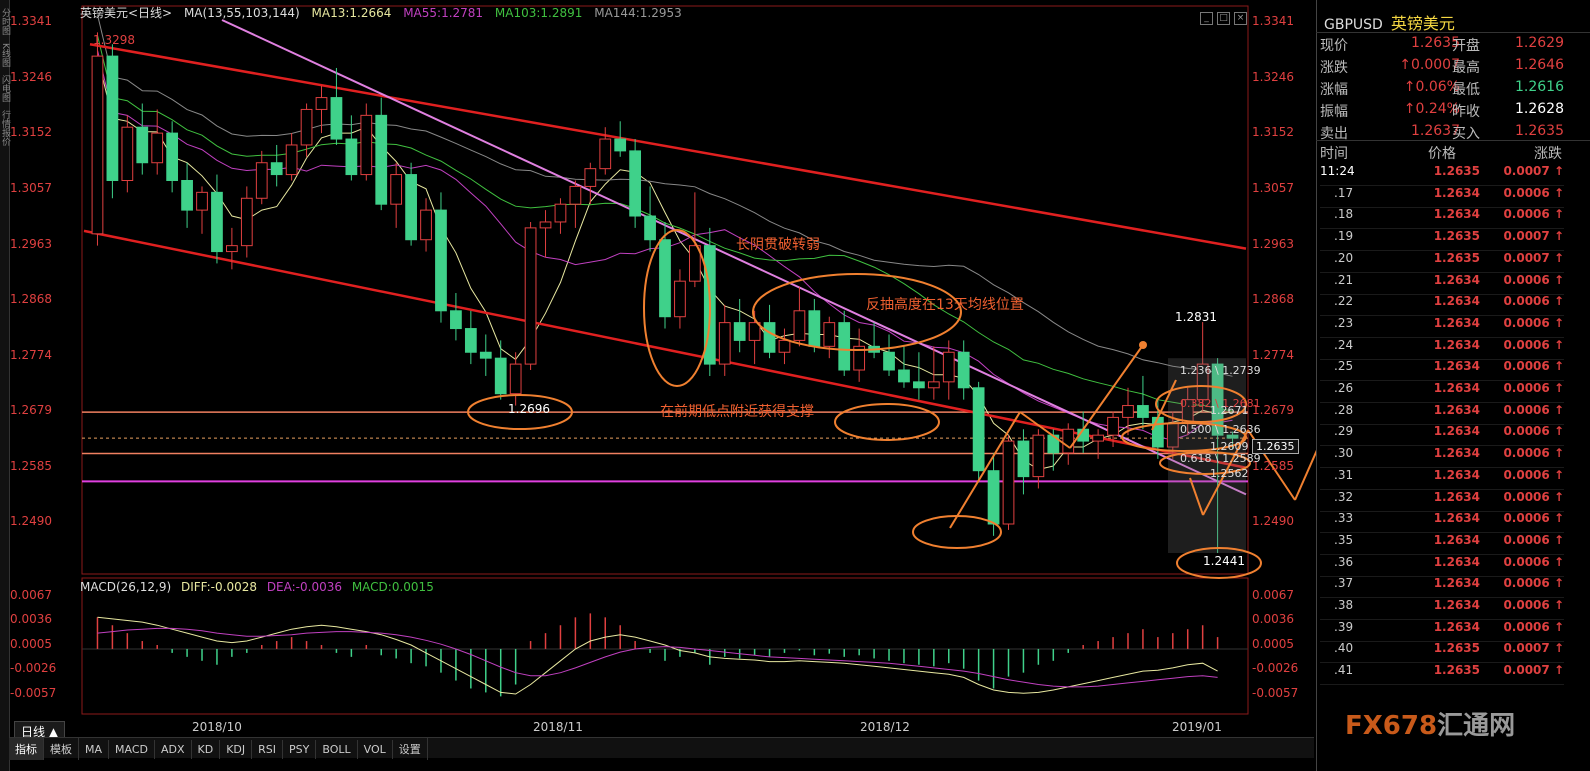 The width and height of the screenshot is (1590, 771). Describe the element at coordinates (1344, 322) in the screenshot. I see `tick-t: .23` at that location.